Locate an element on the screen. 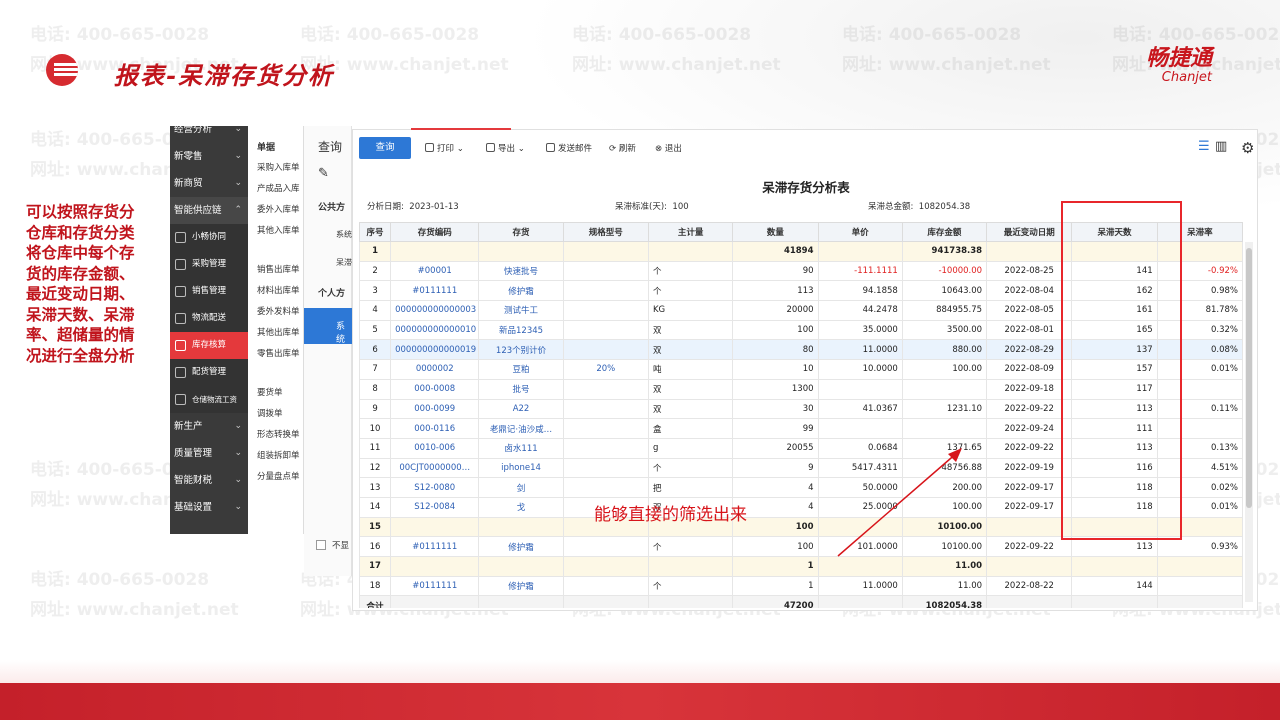 The image size is (1280, 720). highlight-box is located at coordinates (1121, 370).